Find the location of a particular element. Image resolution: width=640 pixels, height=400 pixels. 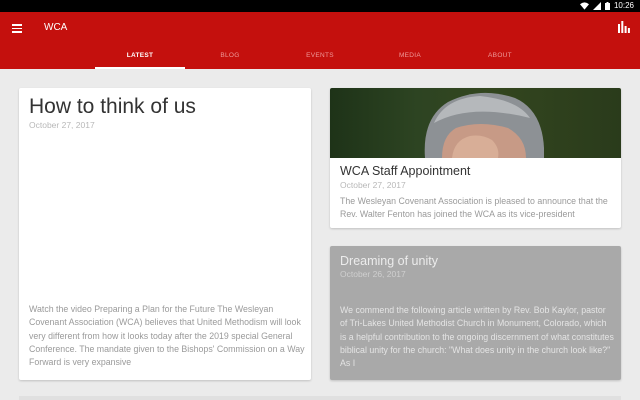

tab-about: ABOUT is located at coordinates (500, 59).